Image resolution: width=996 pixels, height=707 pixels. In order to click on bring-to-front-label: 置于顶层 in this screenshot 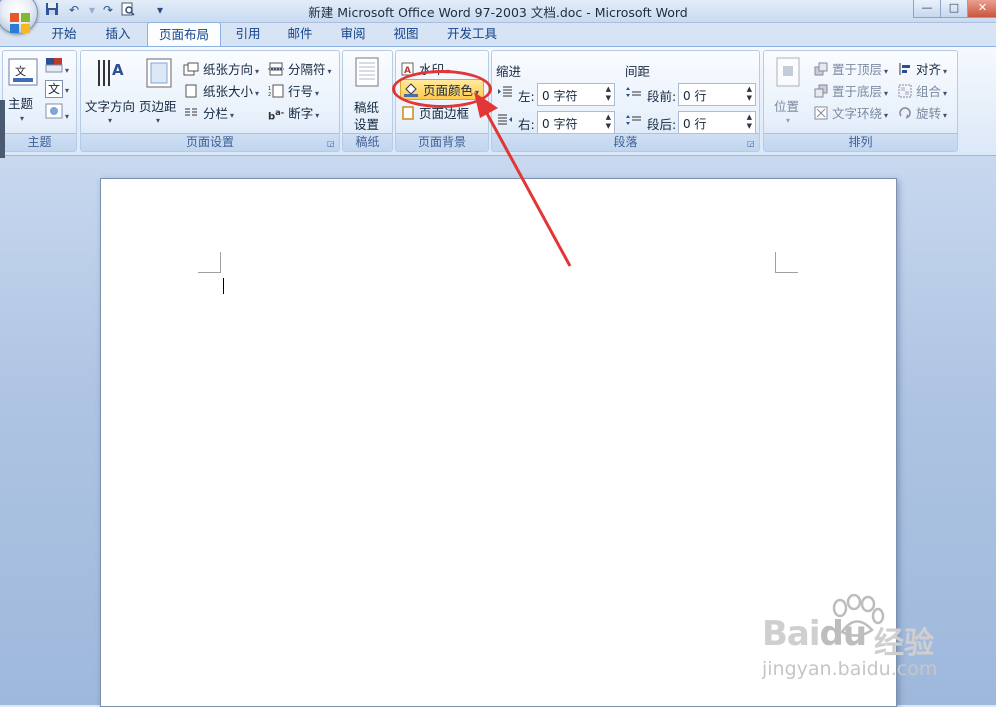, I will do `click(856, 69)`.